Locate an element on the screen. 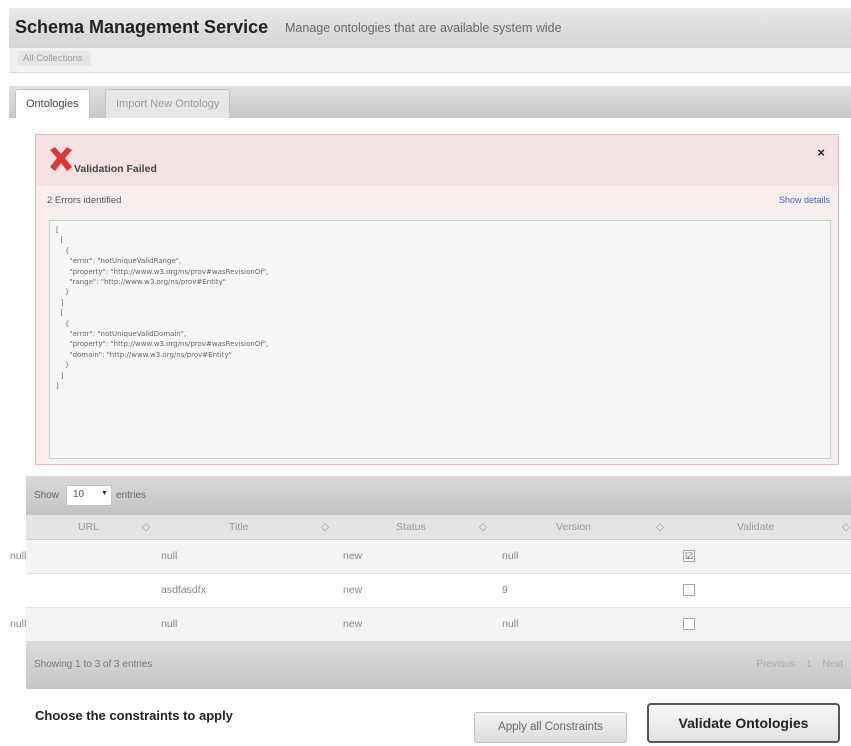 Image resolution: width=851 pixels, height=746 pixels. alert-header is located at coordinates (437, 160).